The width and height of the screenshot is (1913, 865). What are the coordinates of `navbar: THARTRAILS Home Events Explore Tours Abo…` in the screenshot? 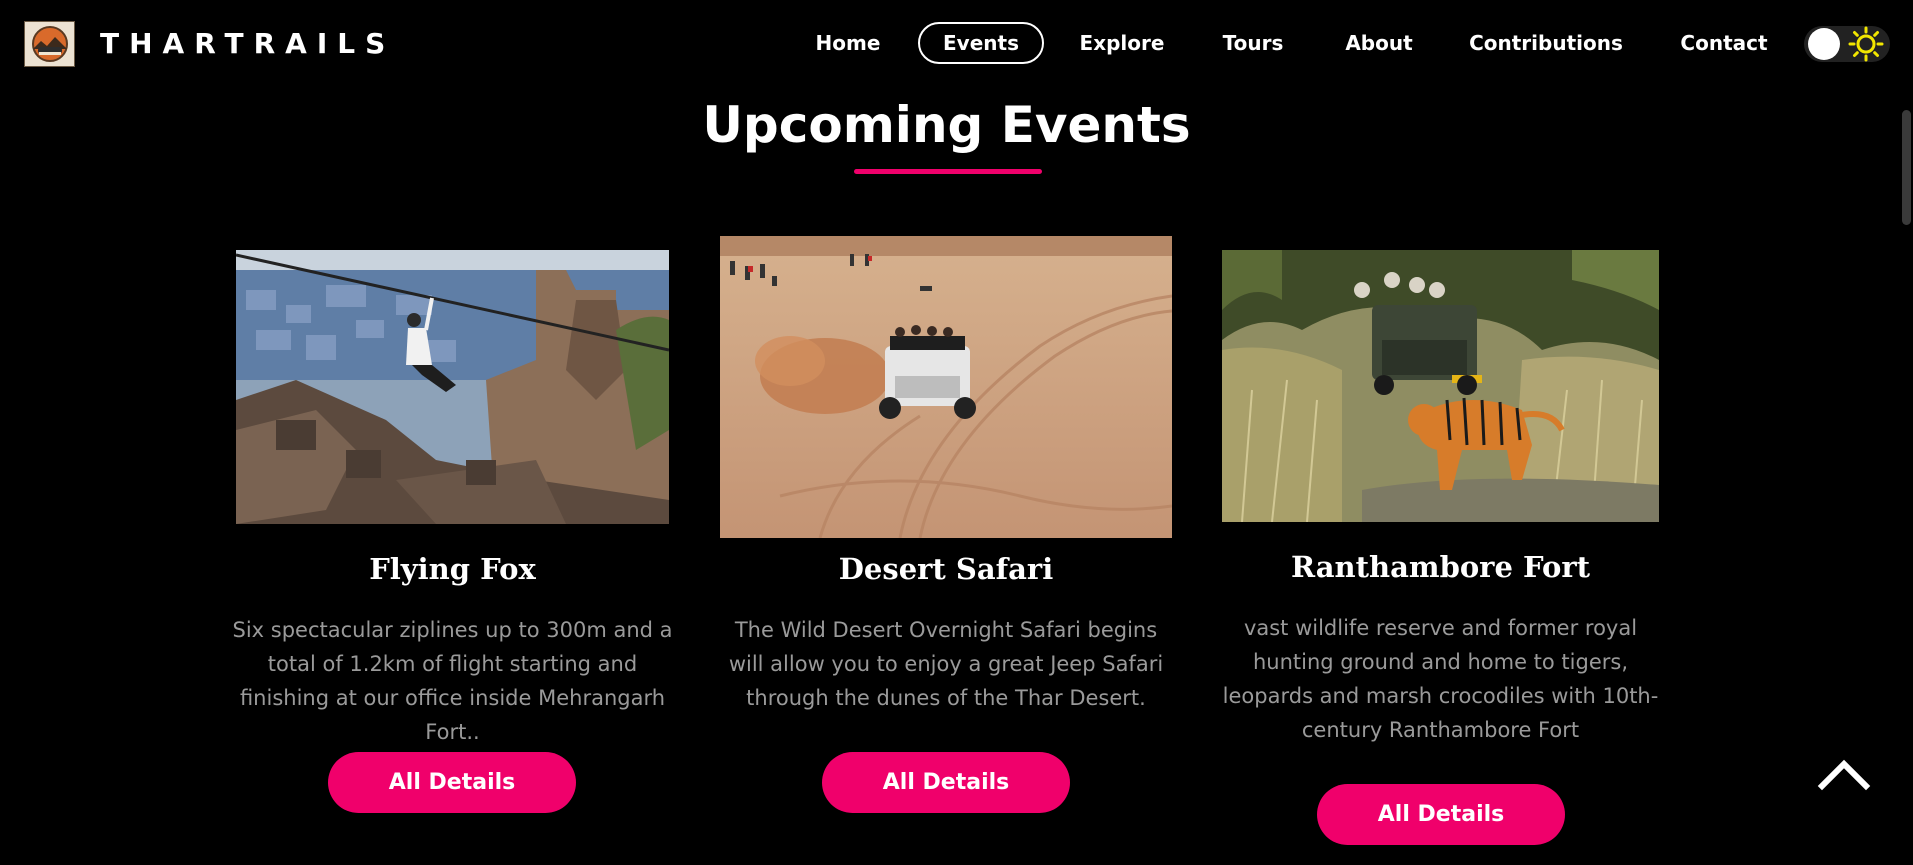 It's located at (956, 44).